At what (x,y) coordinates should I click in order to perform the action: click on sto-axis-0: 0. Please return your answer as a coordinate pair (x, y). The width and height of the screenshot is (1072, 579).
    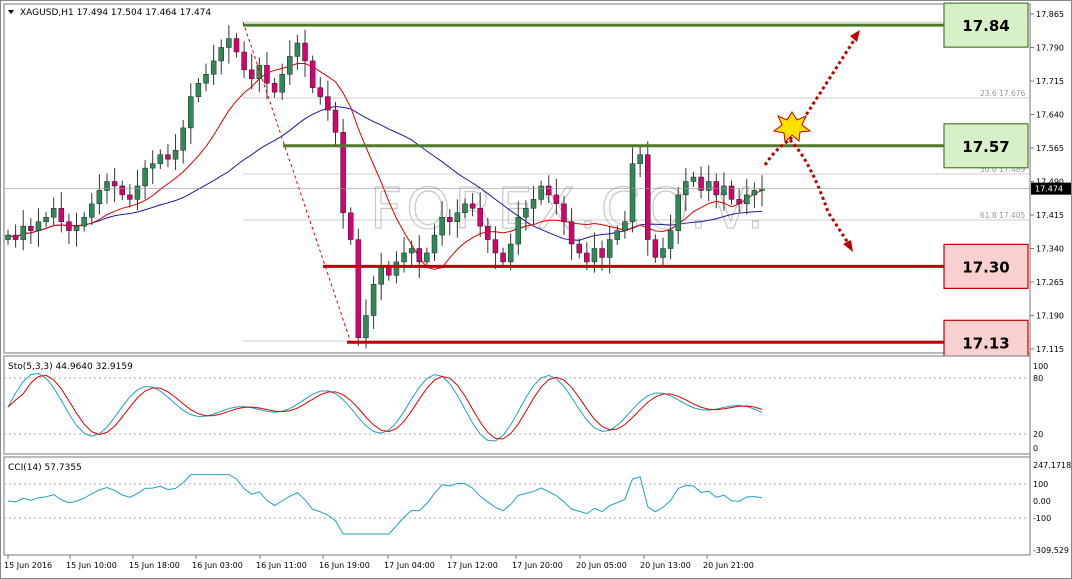
    Looking at the image, I should click on (1035, 448).